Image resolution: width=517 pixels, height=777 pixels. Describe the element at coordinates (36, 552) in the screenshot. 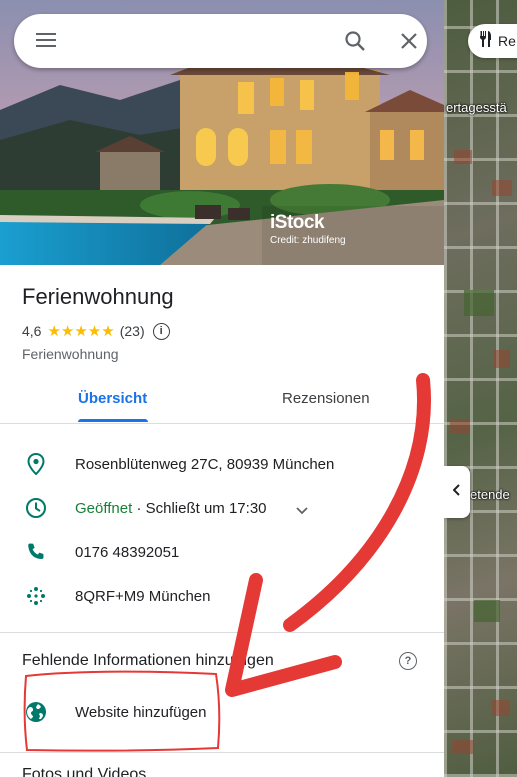

I see `phone-icon` at that location.